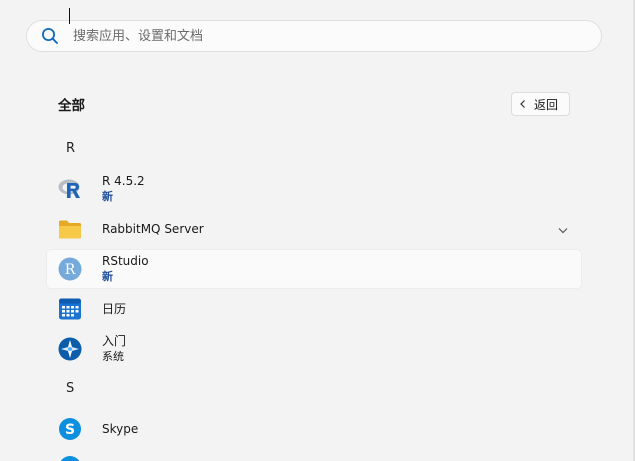  What do you see at coordinates (70, 349) in the screenshot?
I see `get-started-icon` at bounding box center [70, 349].